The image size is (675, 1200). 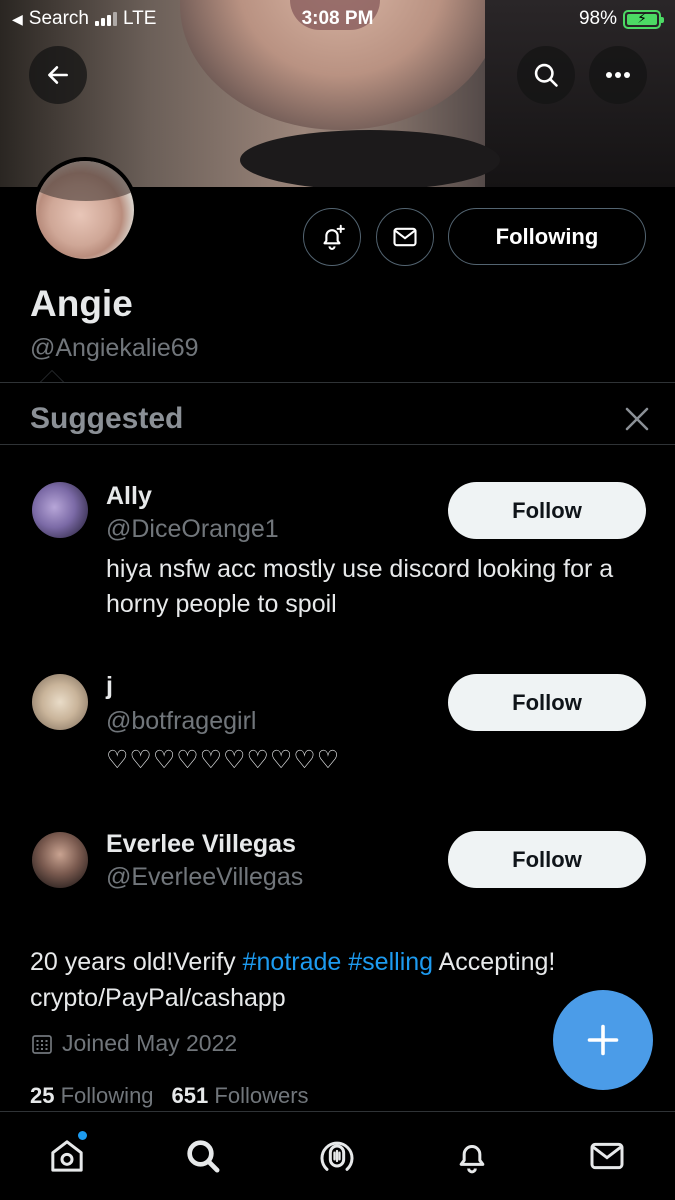 I want to click on compose-button, so click(x=603, y=1040).